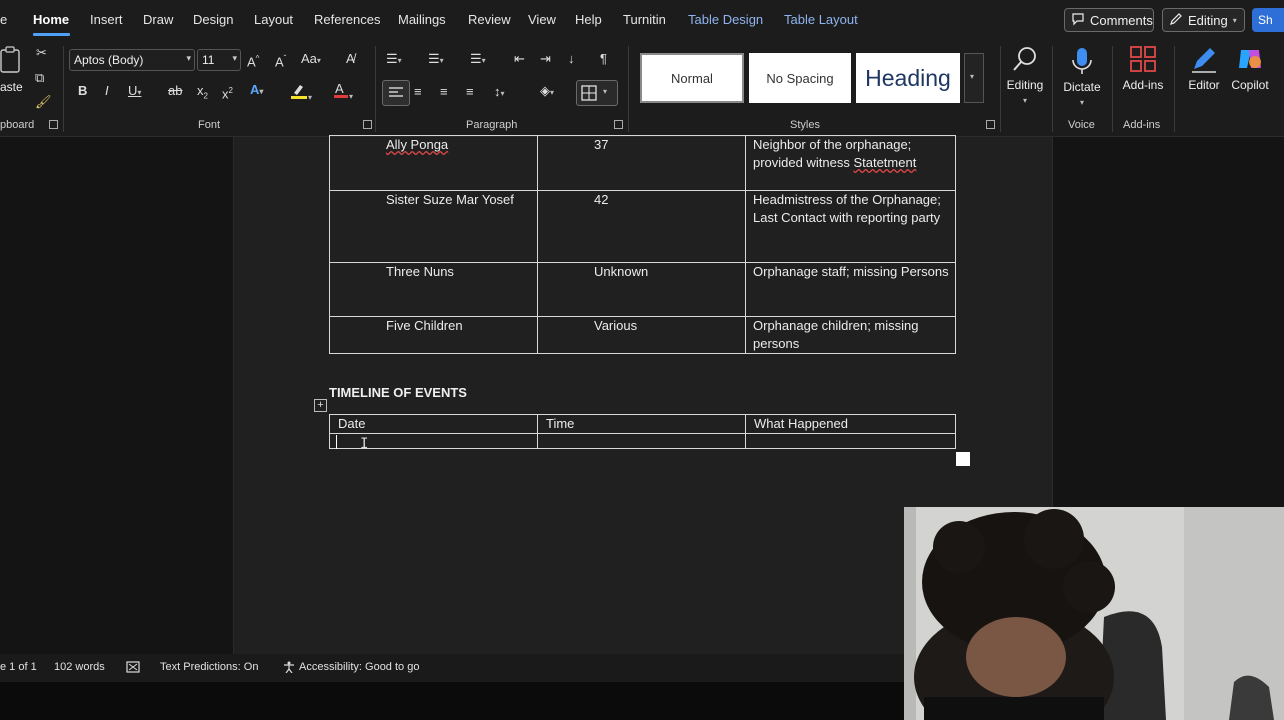 The height and width of the screenshot is (720, 1284). What do you see at coordinates (280, 60) in the screenshot?
I see `shrink-font-icon: Aˇ` at bounding box center [280, 60].